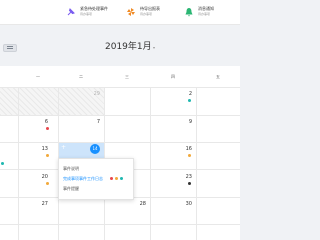  What do you see at coordinates (83, 178) in the screenshot?
I see `popup-item: 完成事项事件工作日志` at bounding box center [83, 178].